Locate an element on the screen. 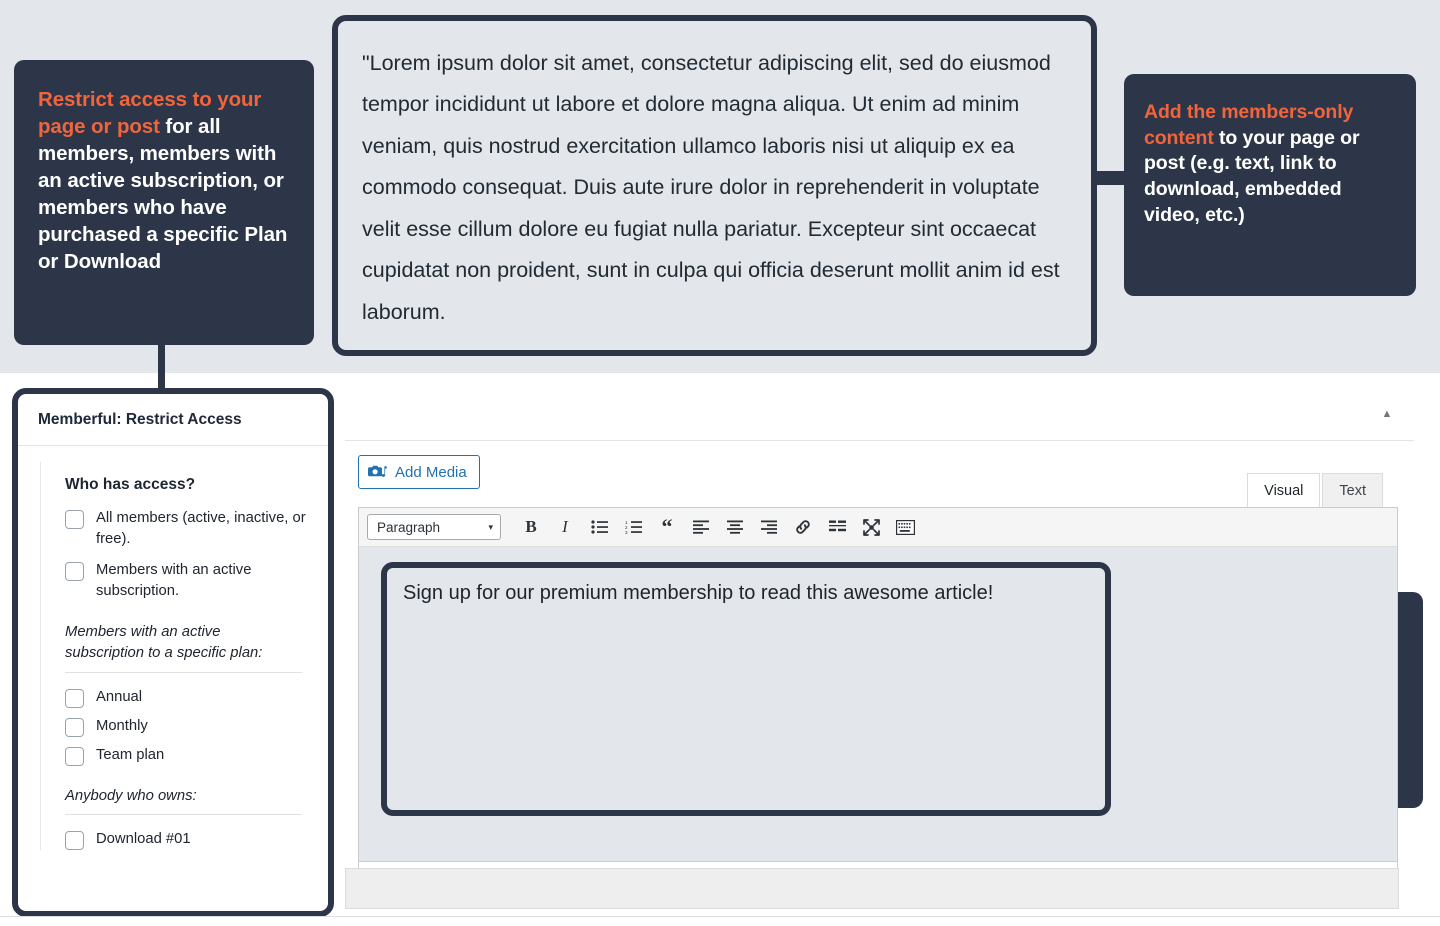 The height and width of the screenshot is (926, 1440). add-media-button: Add Media is located at coordinates (419, 472).